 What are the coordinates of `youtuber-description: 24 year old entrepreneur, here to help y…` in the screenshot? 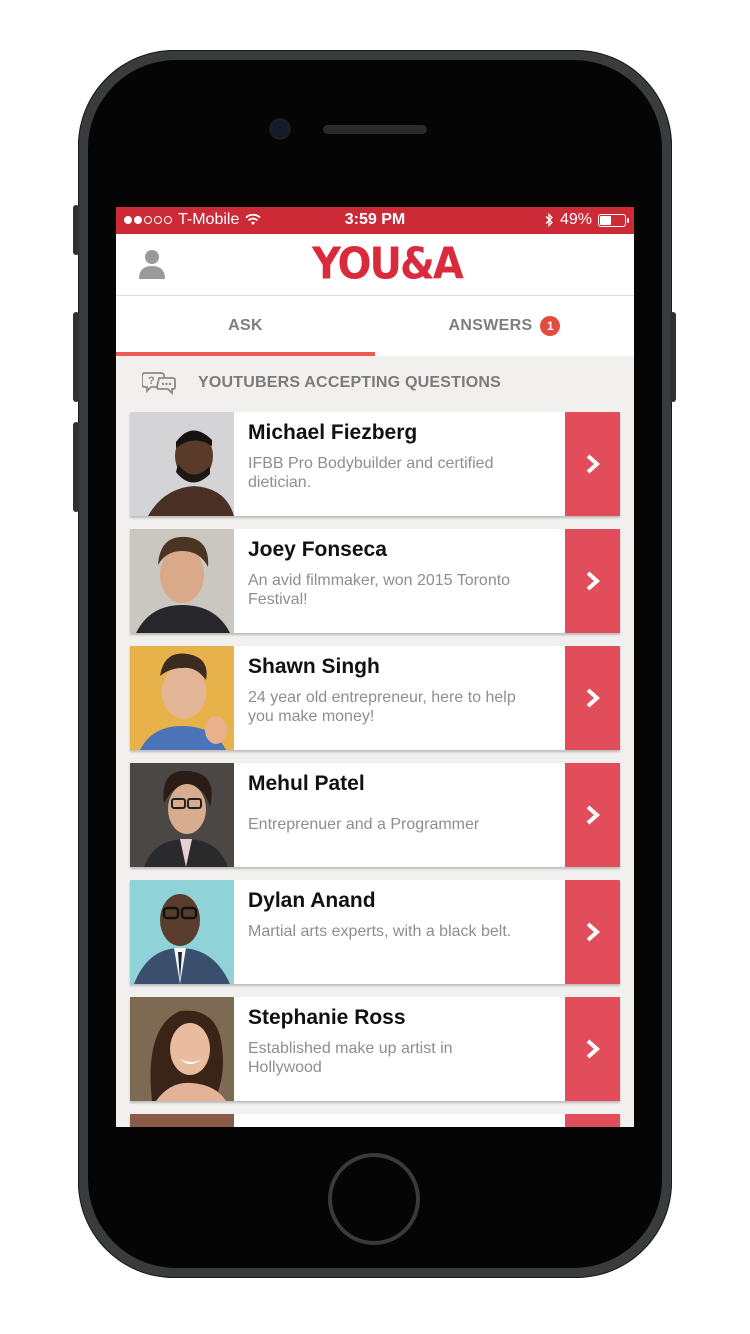 It's located at (382, 707).